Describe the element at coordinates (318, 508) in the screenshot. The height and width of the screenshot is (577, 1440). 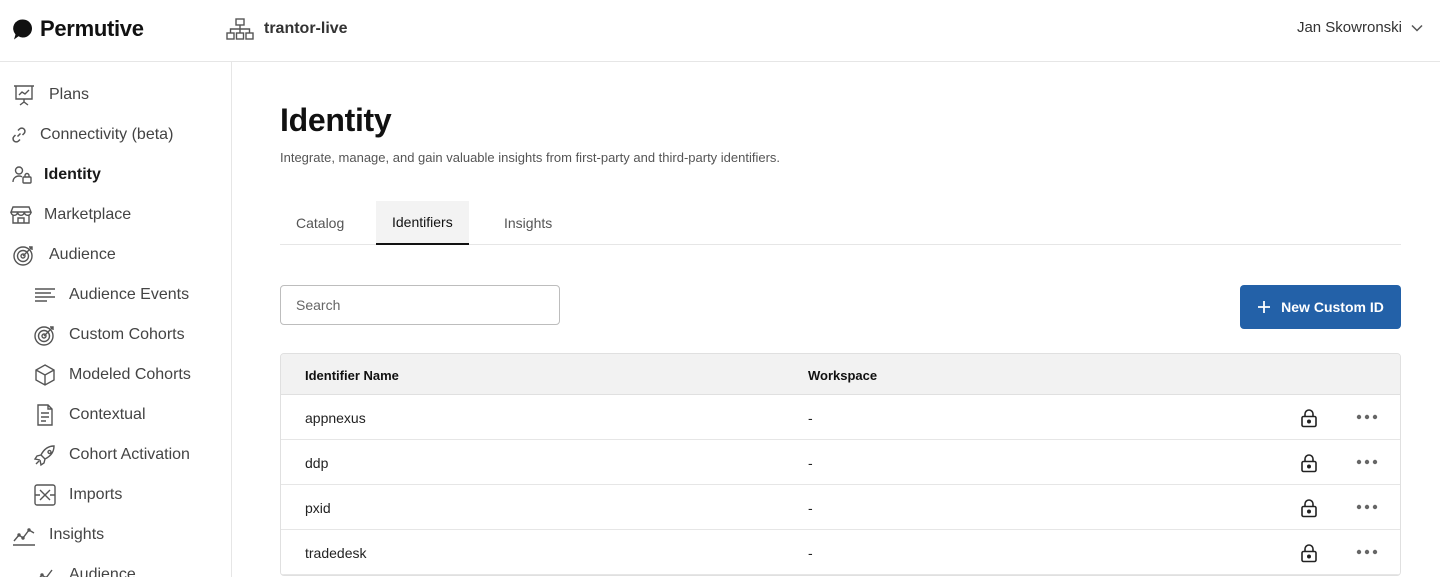
I see `identifier-name: pxid` at that location.